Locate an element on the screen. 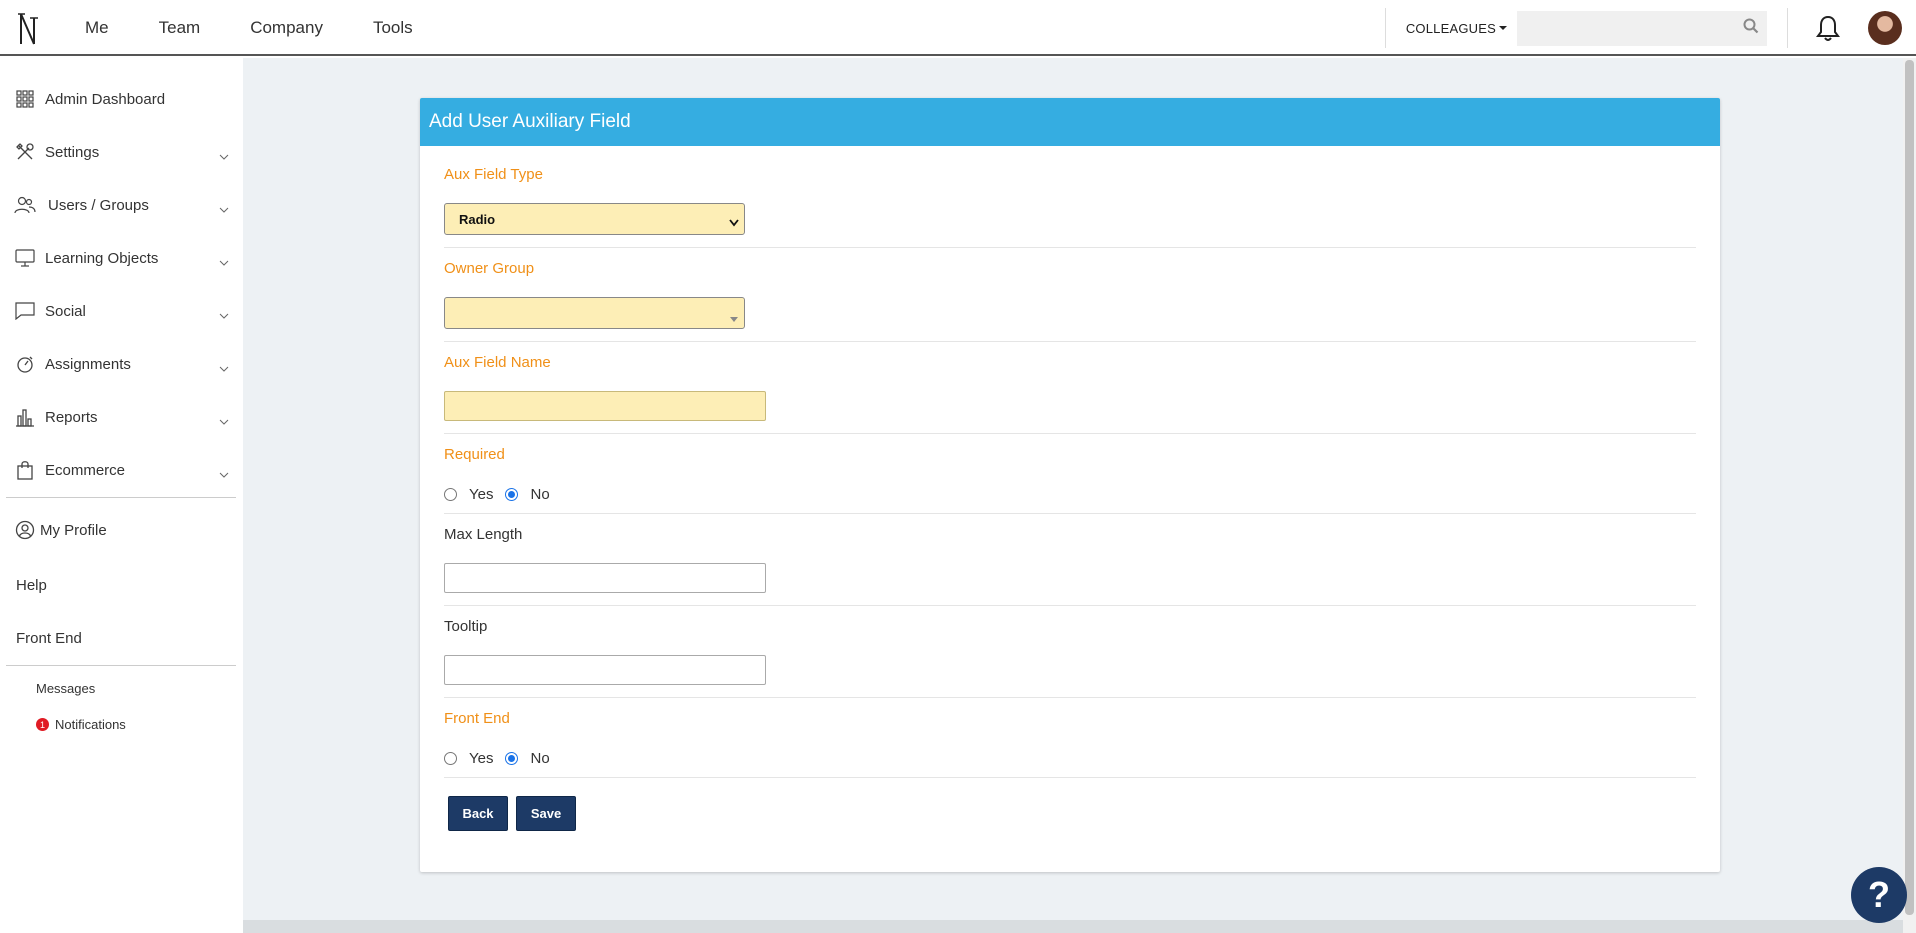 The width and height of the screenshot is (1916, 933). bar-chart-icon is located at coordinates (25, 417).